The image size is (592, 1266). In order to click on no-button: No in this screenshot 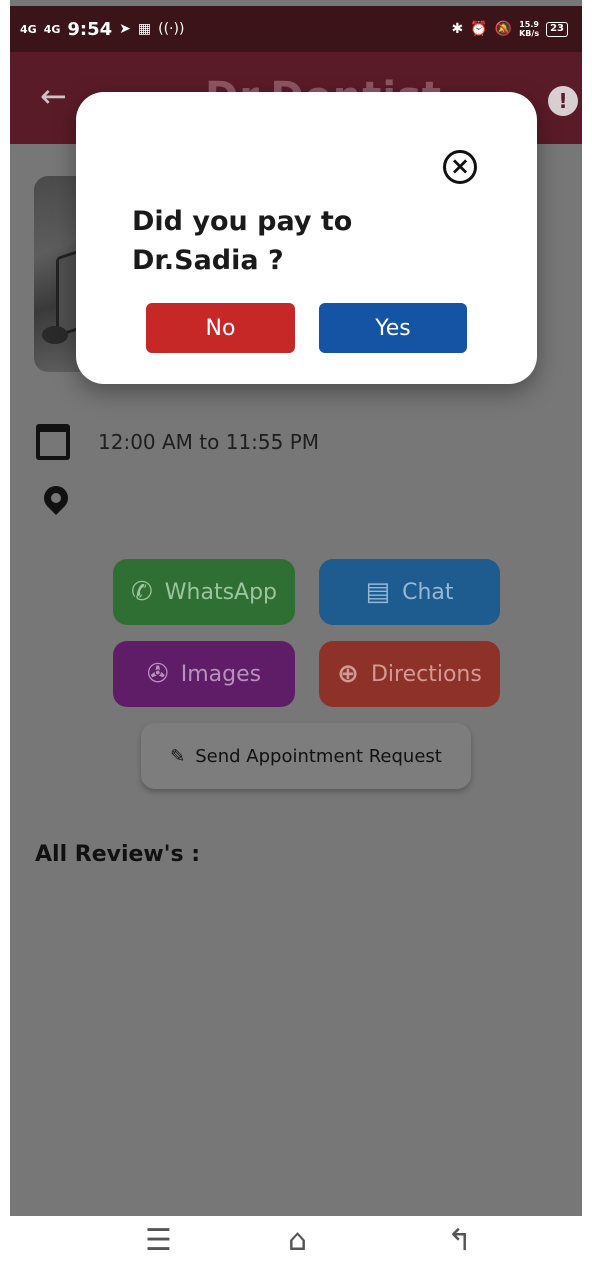, I will do `click(220, 328)`.